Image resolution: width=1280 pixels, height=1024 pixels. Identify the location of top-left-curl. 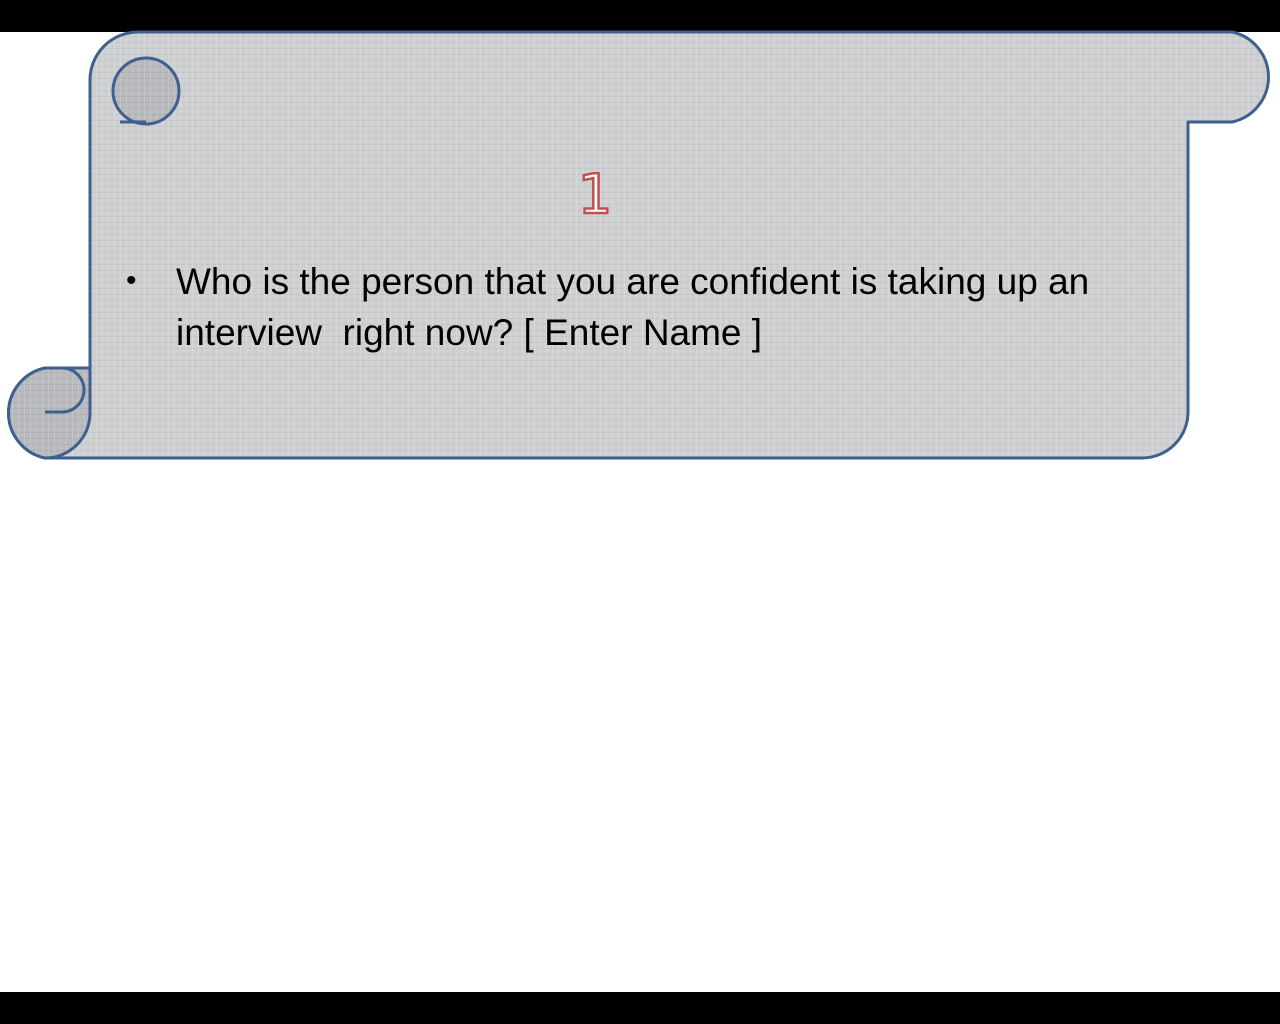
(146, 91).